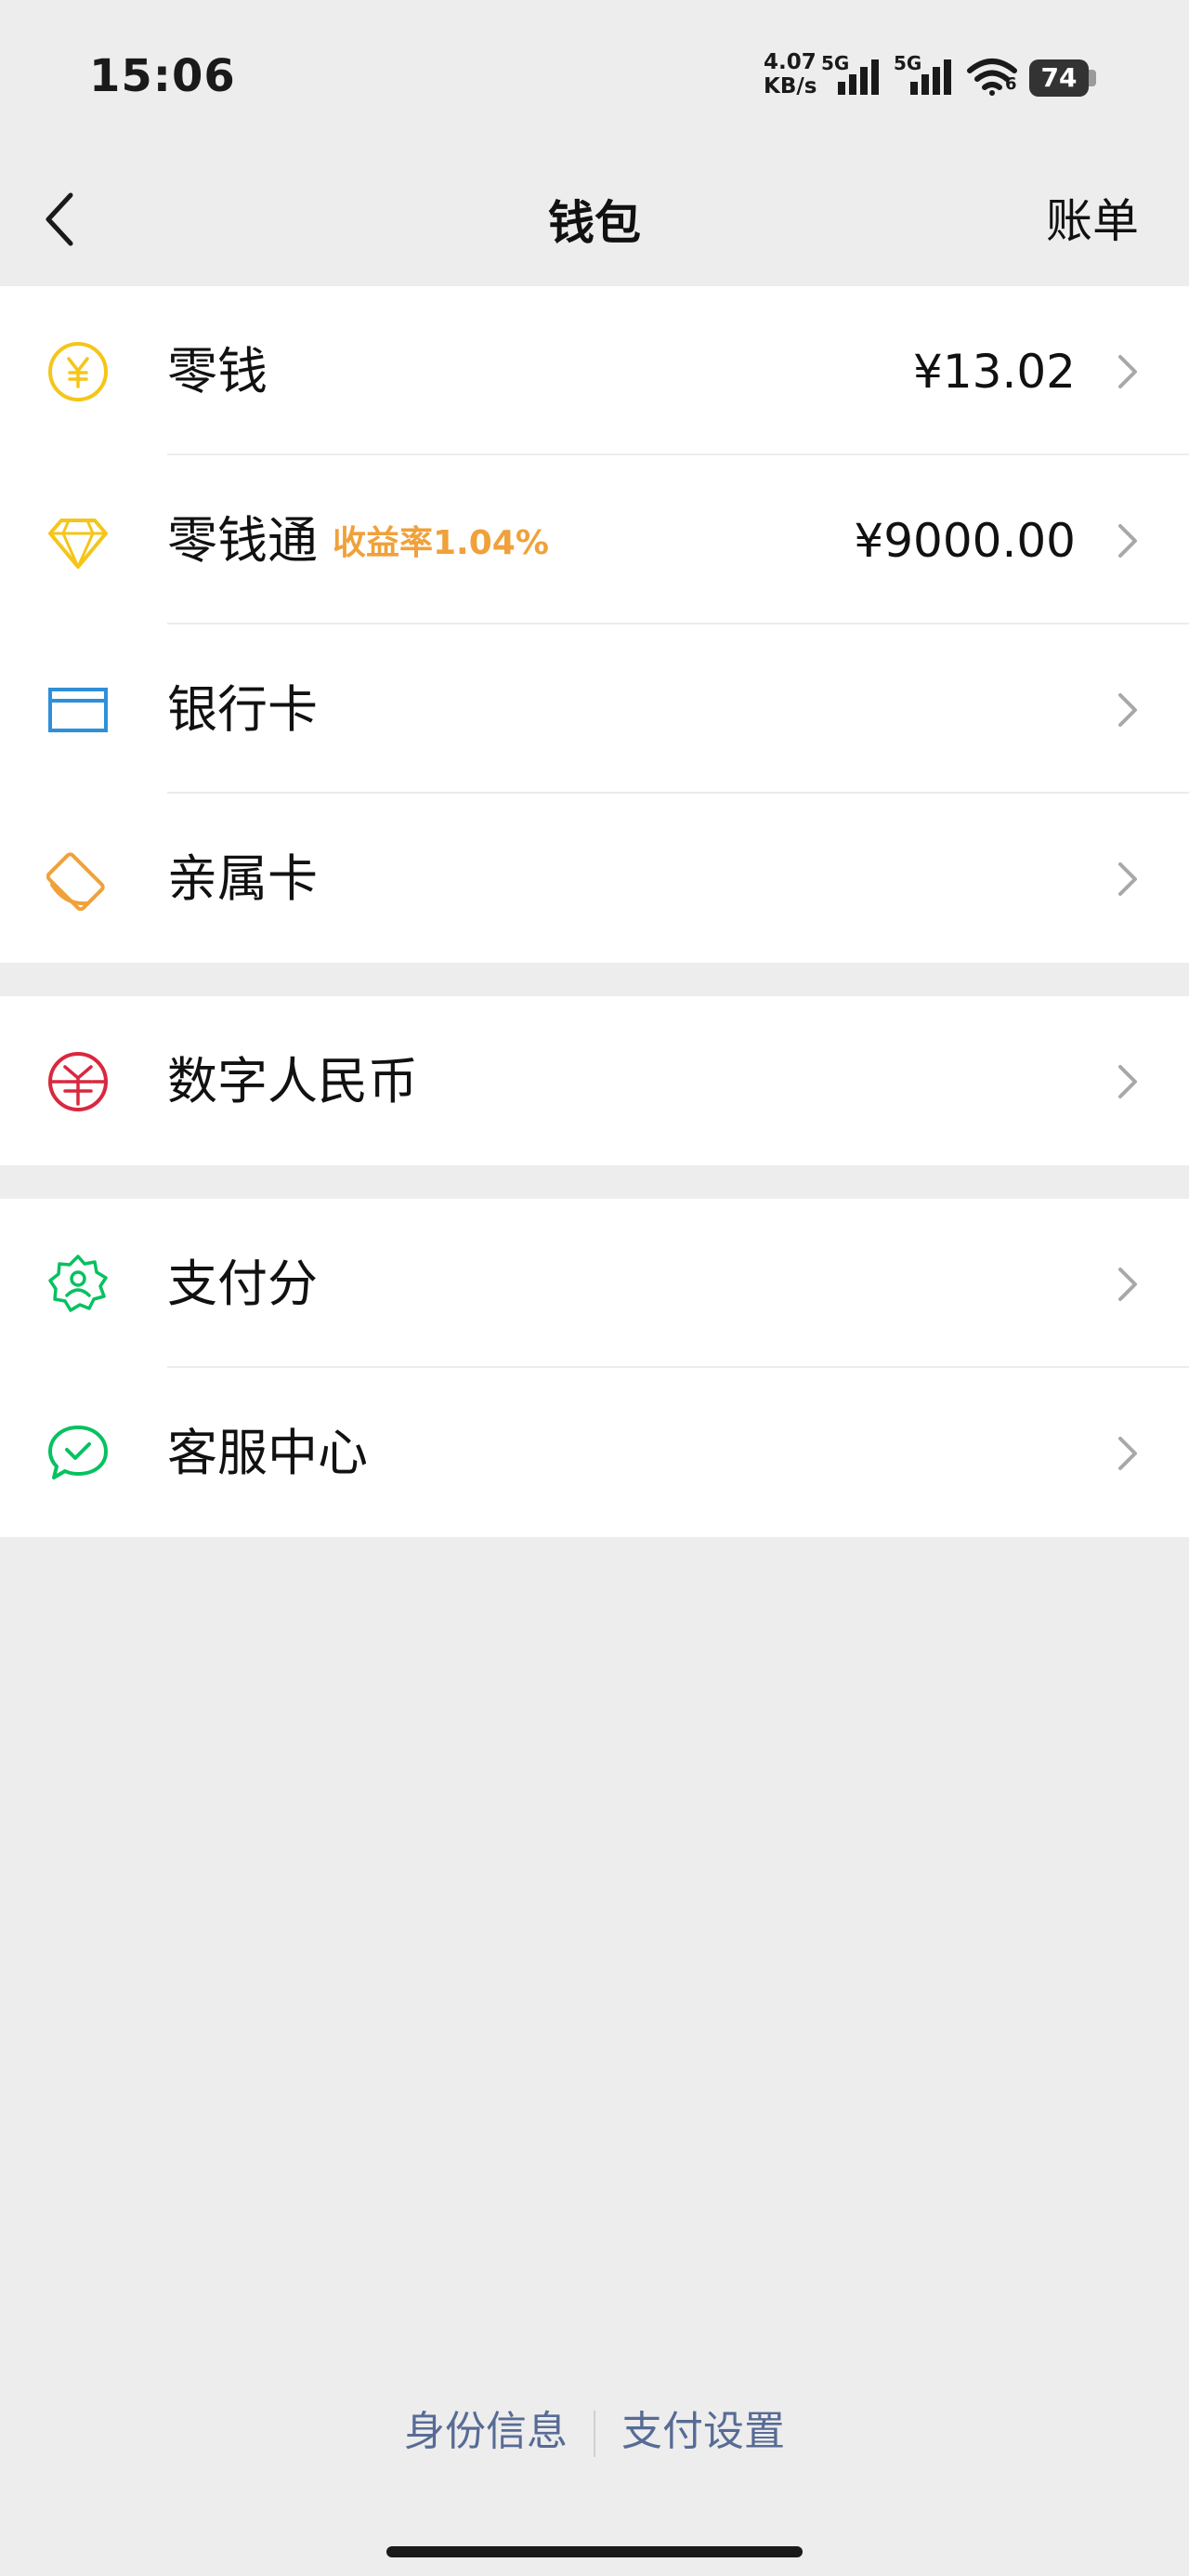 This screenshot has height=2576, width=1189. What do you see at coordinates (703, 2431) in the screenshot?
I see `payment-settings-link: 支付设置` at bounding box center [703, 2431].